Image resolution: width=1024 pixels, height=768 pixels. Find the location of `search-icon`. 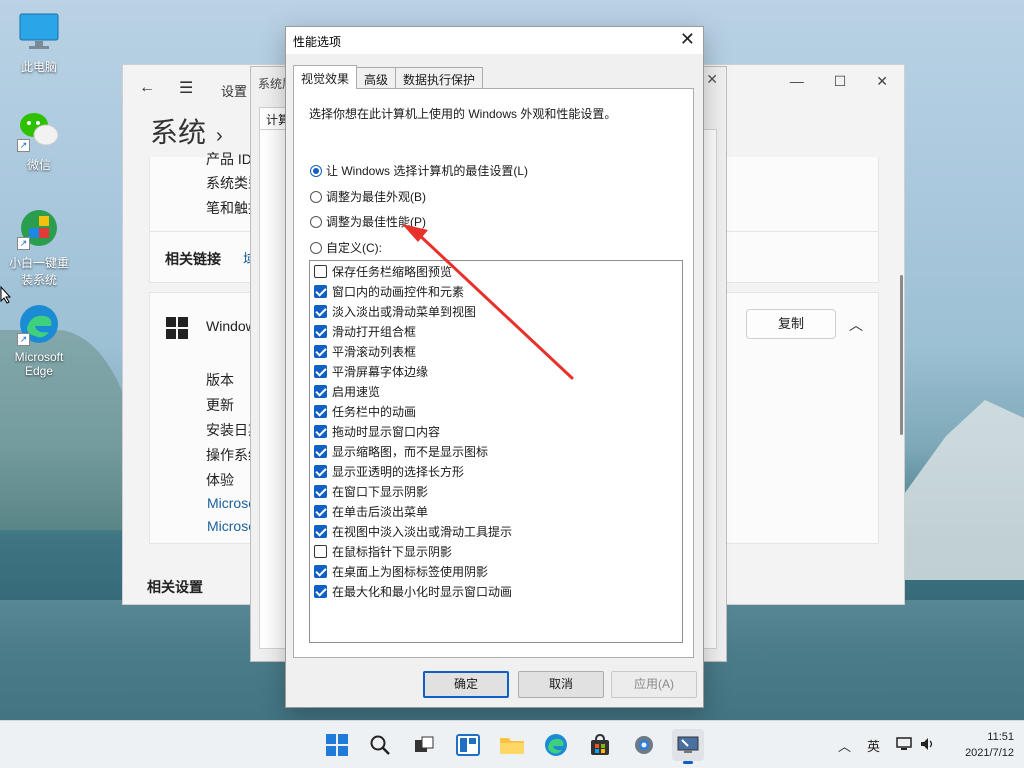

search-icon is located at coordinates (380, 745).